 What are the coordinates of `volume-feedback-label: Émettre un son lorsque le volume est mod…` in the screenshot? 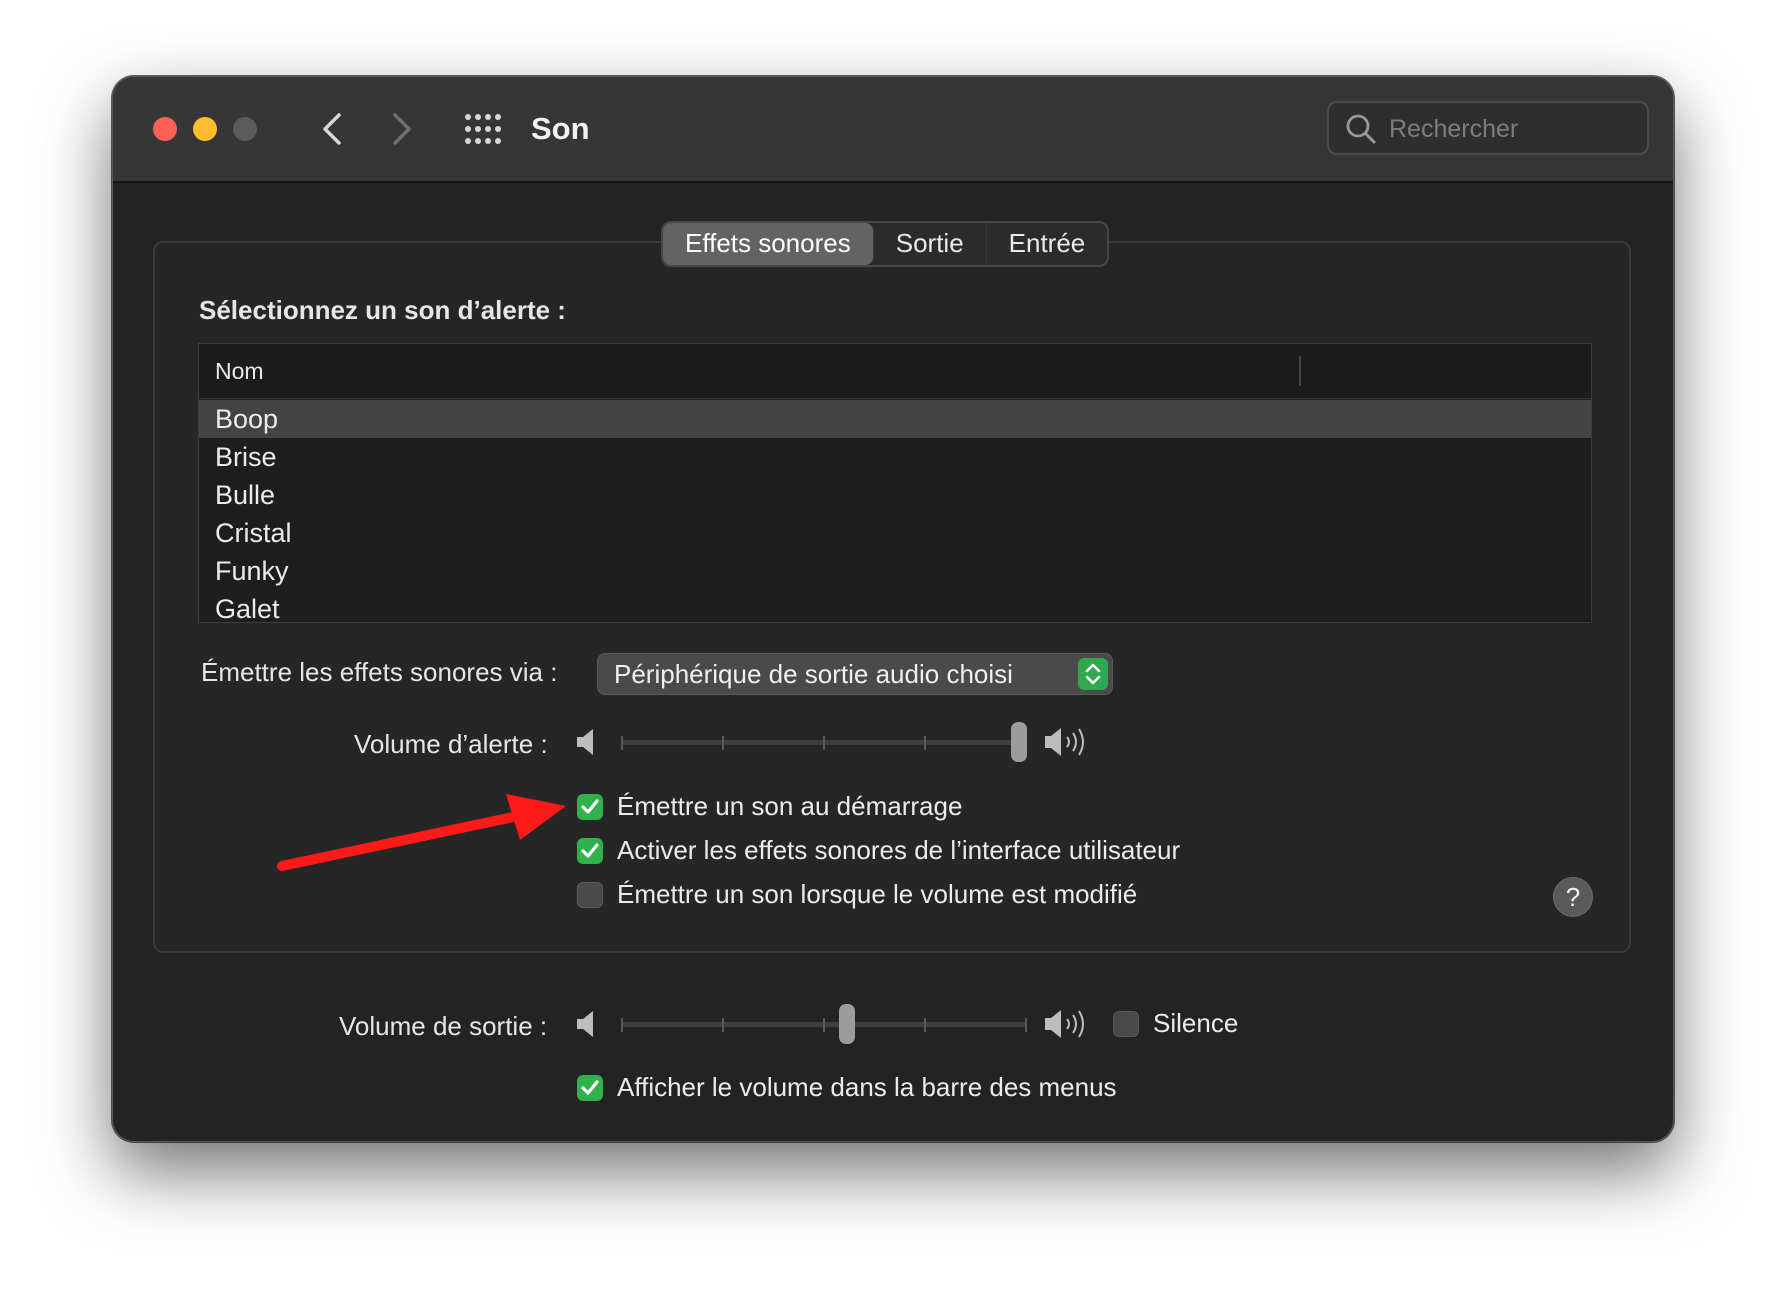 It's located at (877, 894).